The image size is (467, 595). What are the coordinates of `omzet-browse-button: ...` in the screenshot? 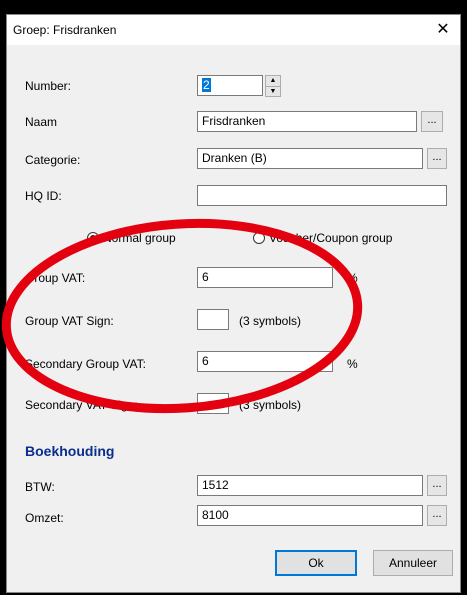 It's located at (437, 515).